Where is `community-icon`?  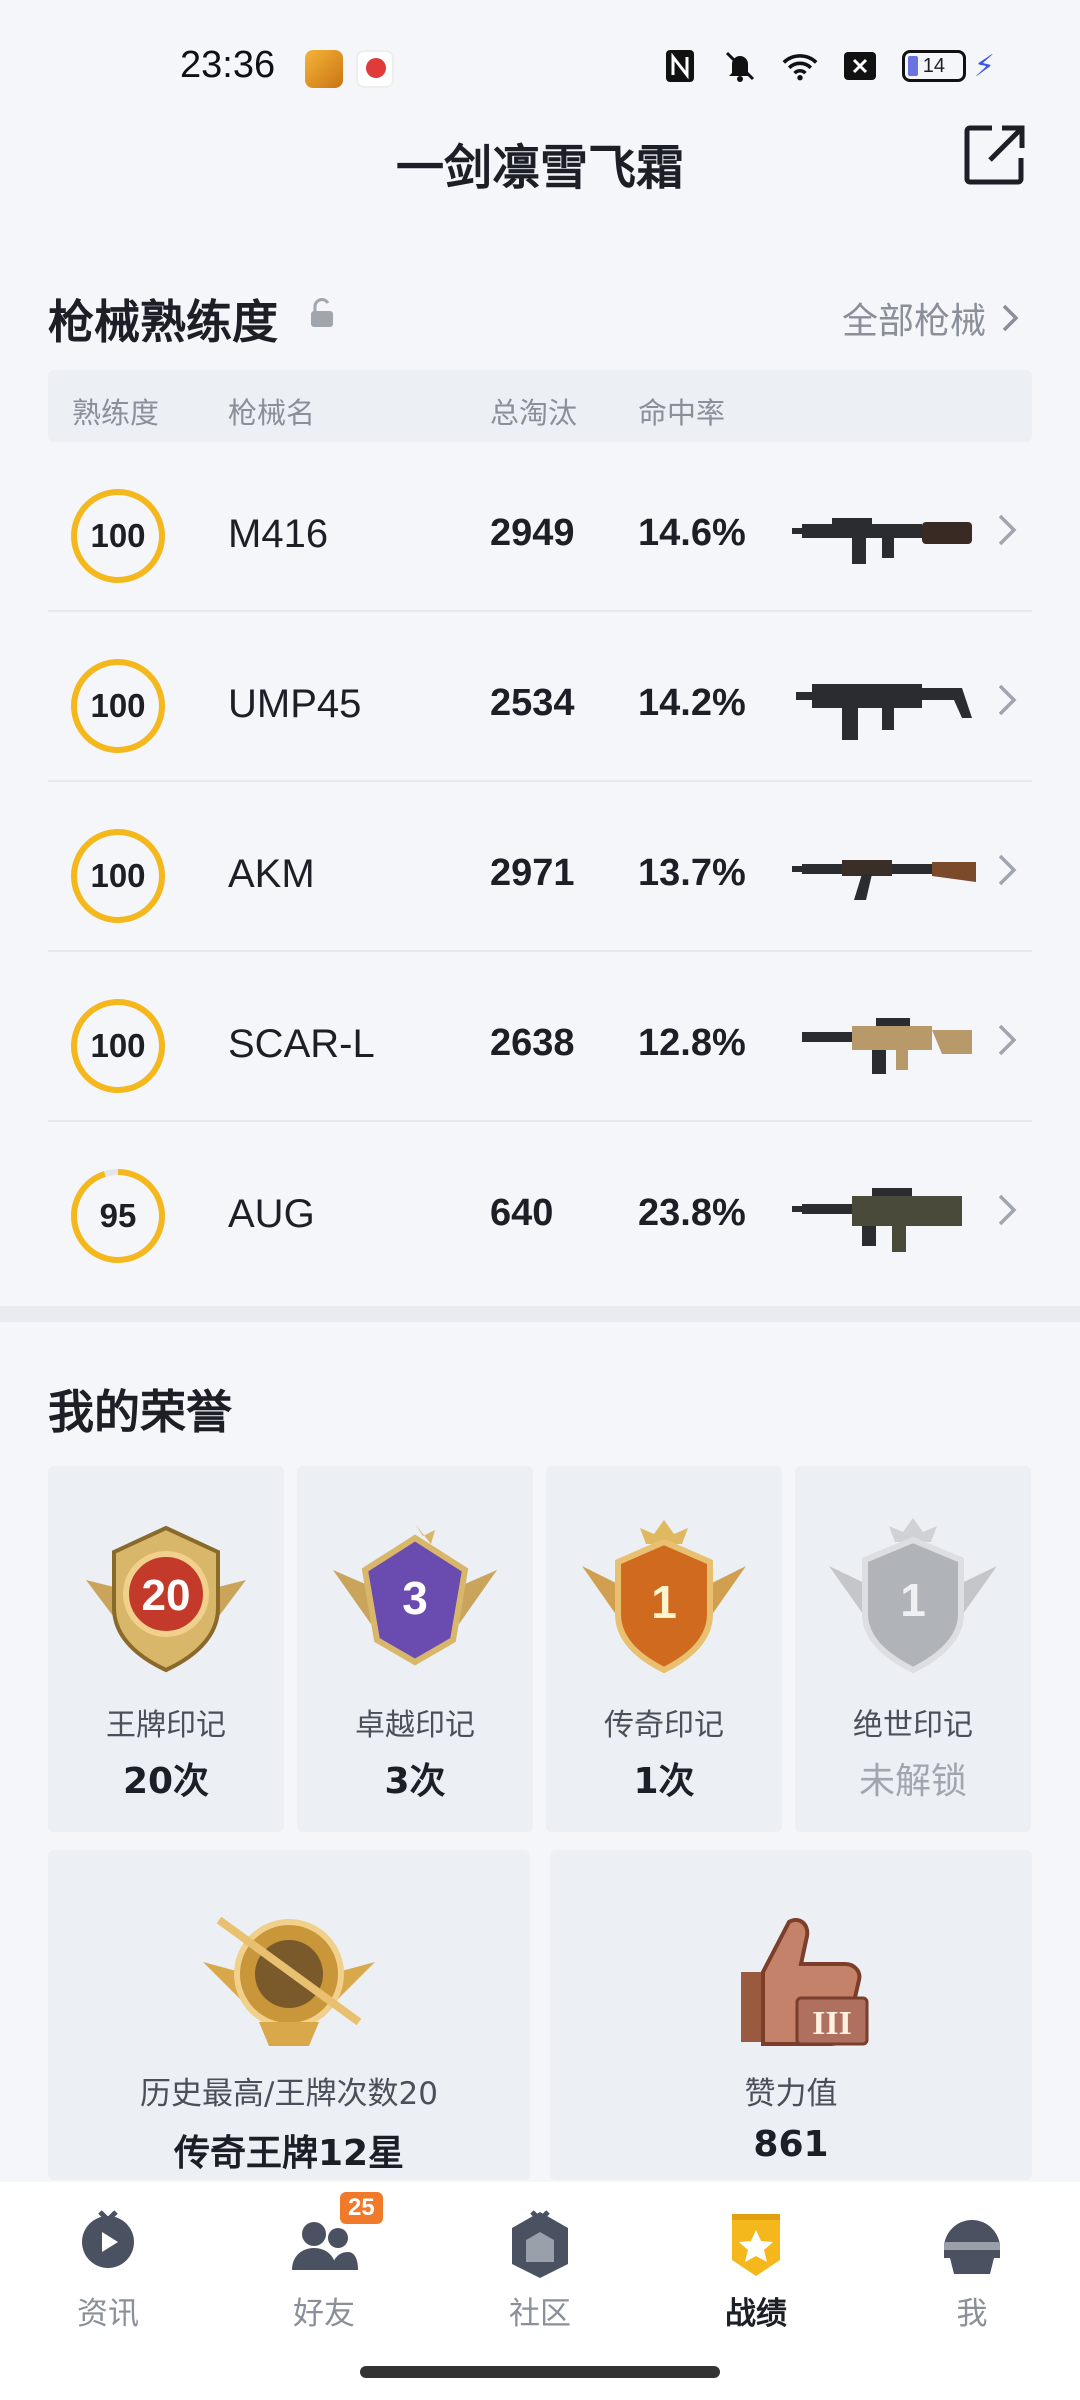
community-icon is located at coordinates (540, 2244).